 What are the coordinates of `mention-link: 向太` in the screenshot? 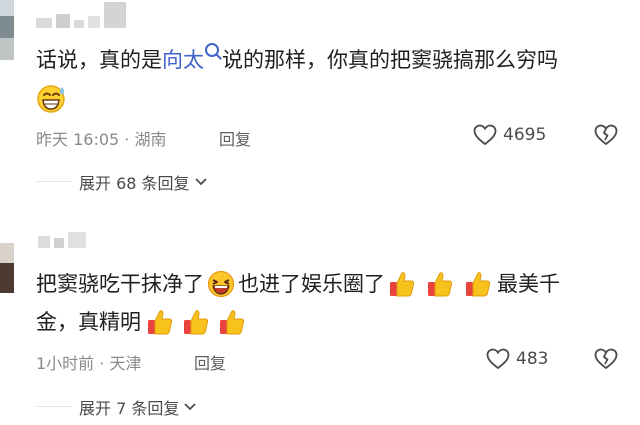 It's located at (183, 60).